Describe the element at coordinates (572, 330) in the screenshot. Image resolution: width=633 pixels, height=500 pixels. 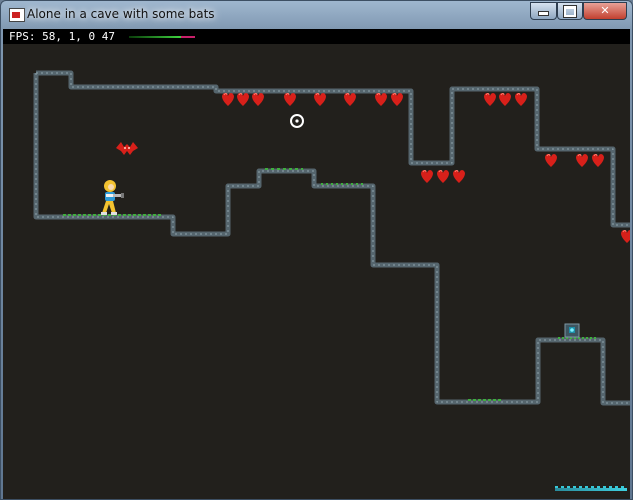
I see `treasure-chest-icon` at that location.